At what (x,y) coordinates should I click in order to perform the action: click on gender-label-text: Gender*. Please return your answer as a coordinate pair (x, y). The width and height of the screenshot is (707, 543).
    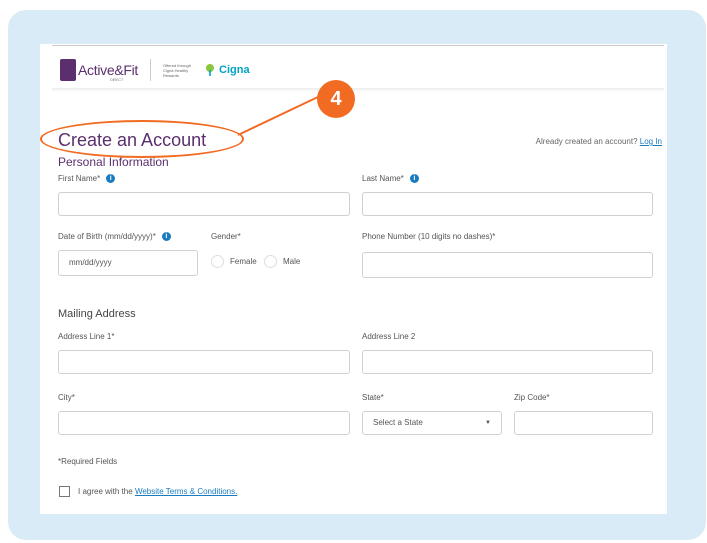
    Looking at the image, I should click on (226, 236).